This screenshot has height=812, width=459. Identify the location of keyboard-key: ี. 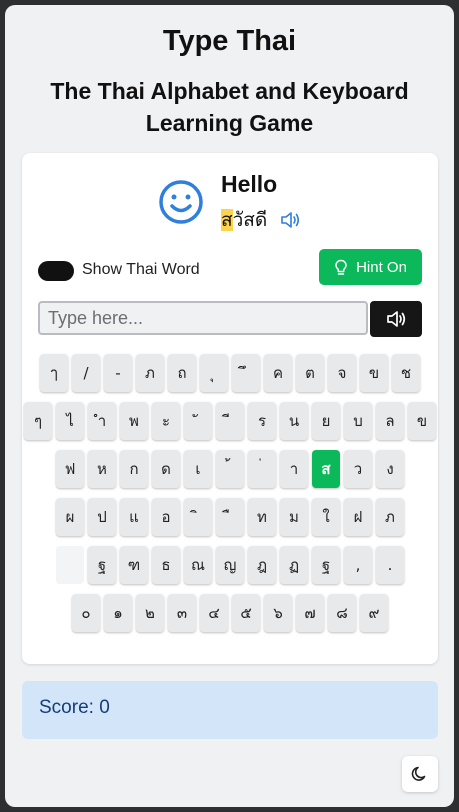
(230, 421).